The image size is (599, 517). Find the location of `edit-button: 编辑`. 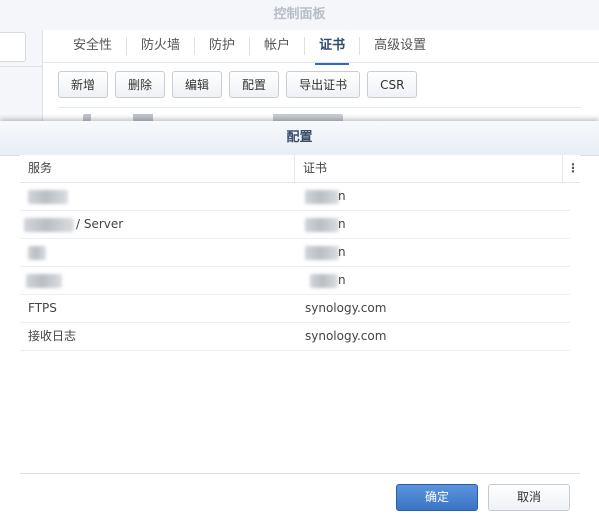

edit-button: 编辑 is located at coordinates (197, 84).